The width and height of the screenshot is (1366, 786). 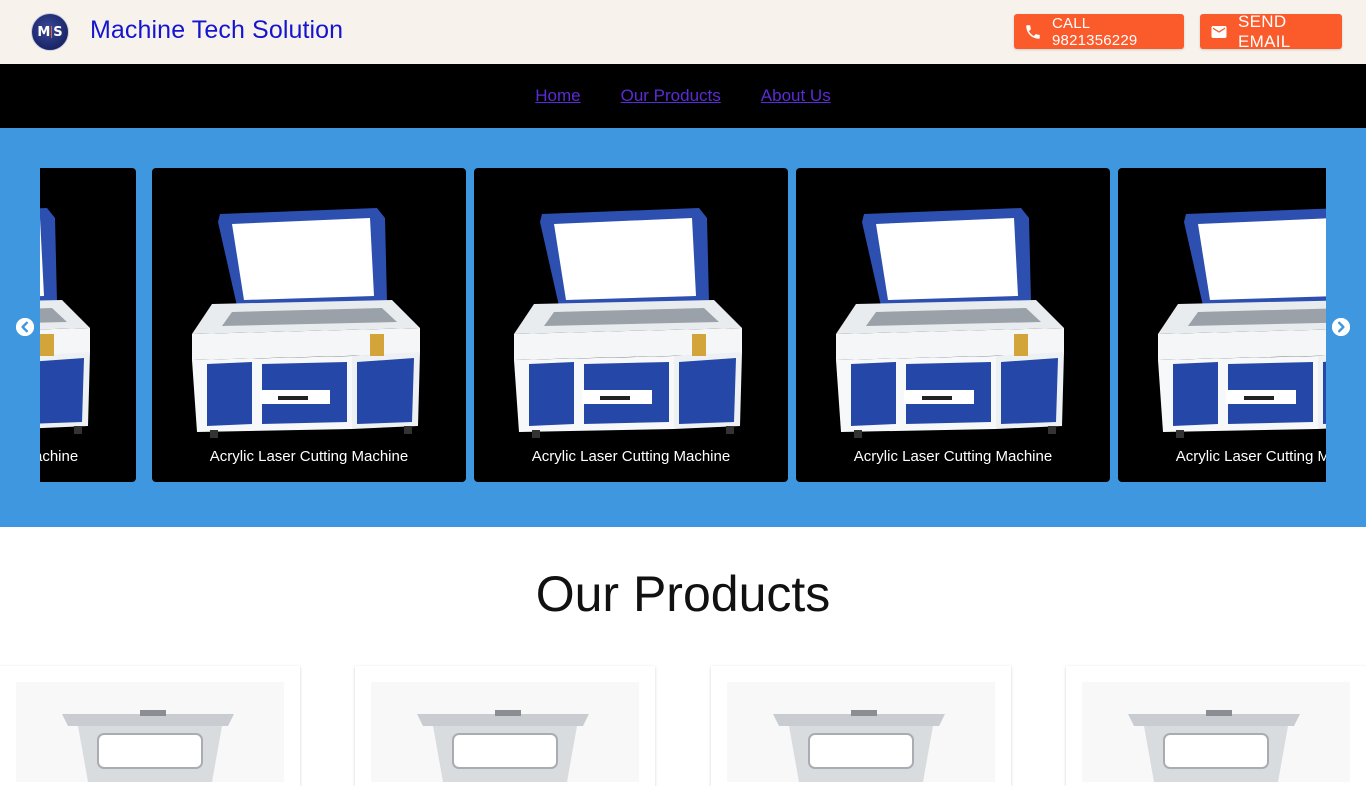 What do you see at coordinates (796, 96) in the screenshot?
I see `nav-about-us: About Us` at bounding box center [796, 96].